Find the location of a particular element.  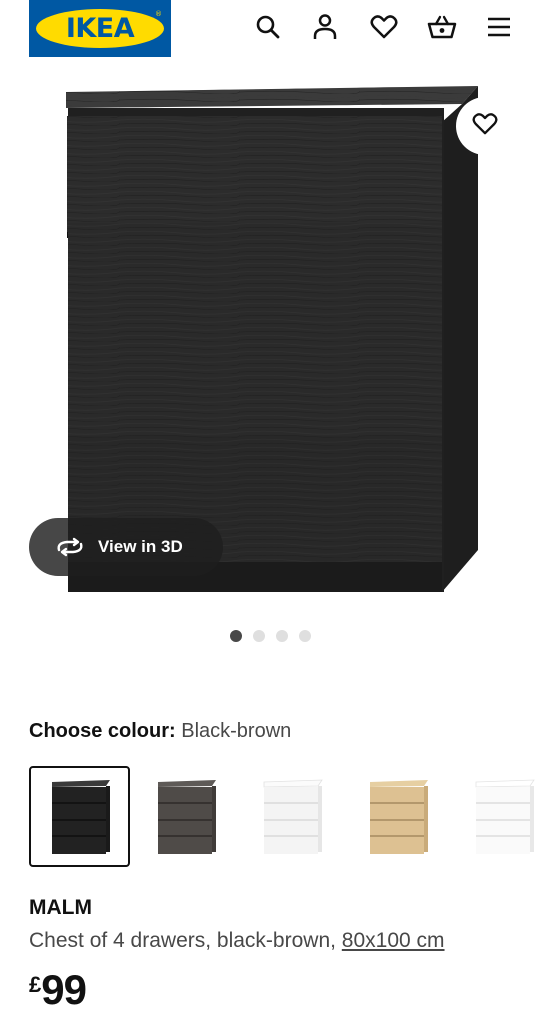

logo-text: IKEA is located at coordinates (100, 28).